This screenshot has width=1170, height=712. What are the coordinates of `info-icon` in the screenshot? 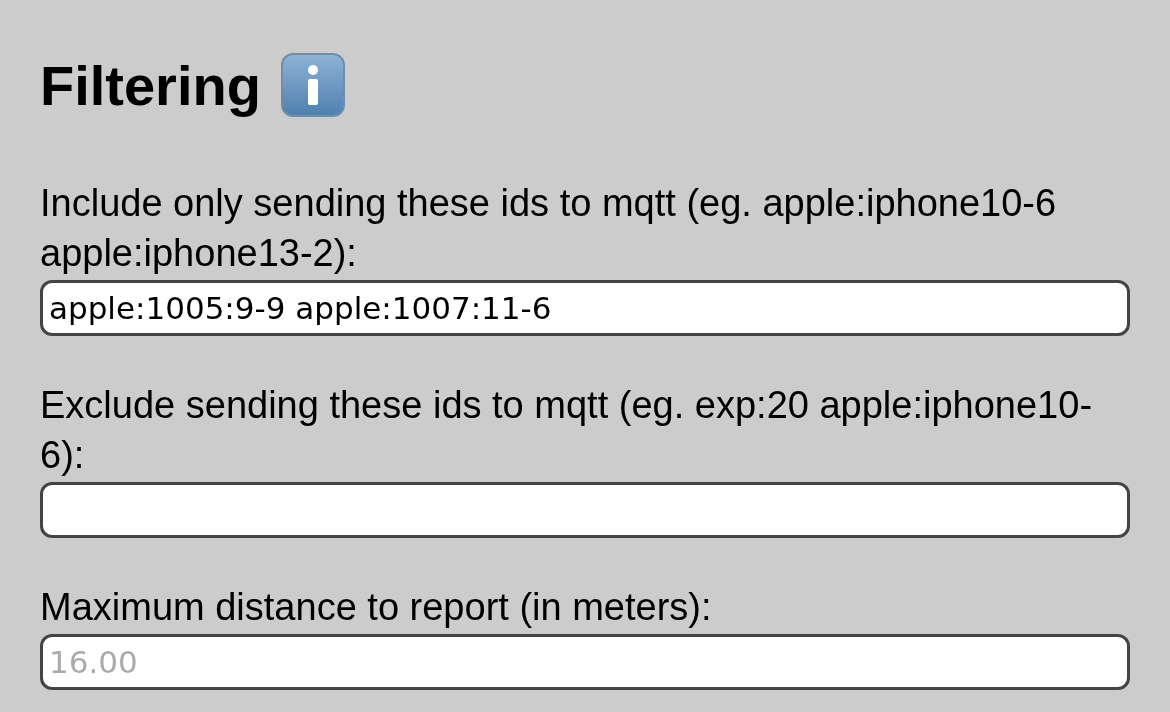 It's located at (312, 85).